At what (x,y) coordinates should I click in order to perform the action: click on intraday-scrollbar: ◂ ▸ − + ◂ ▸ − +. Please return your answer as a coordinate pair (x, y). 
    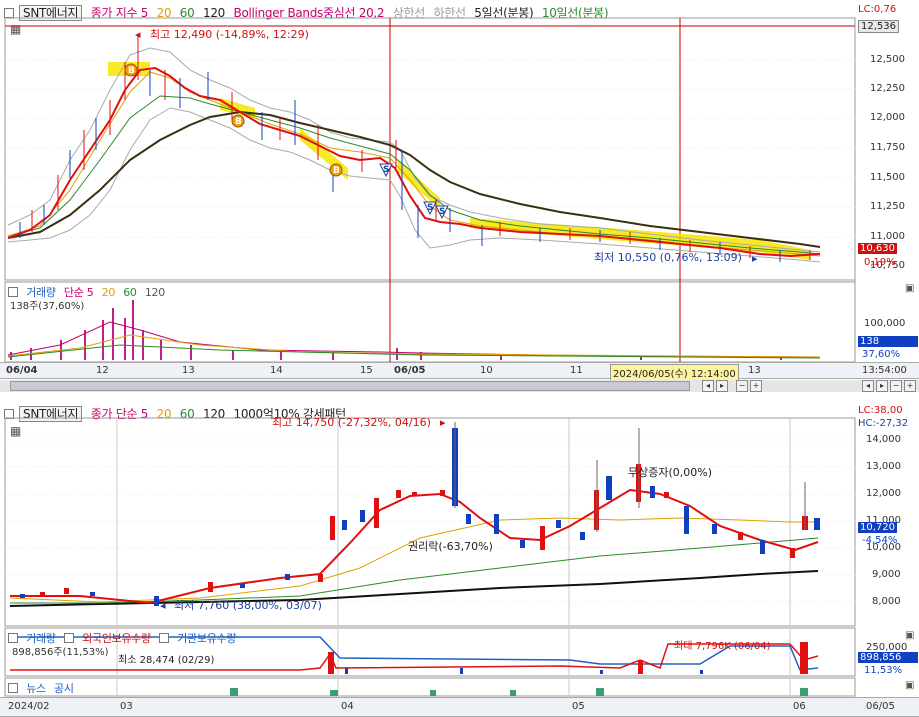
    Looking at the image, I should click on (459, 386).